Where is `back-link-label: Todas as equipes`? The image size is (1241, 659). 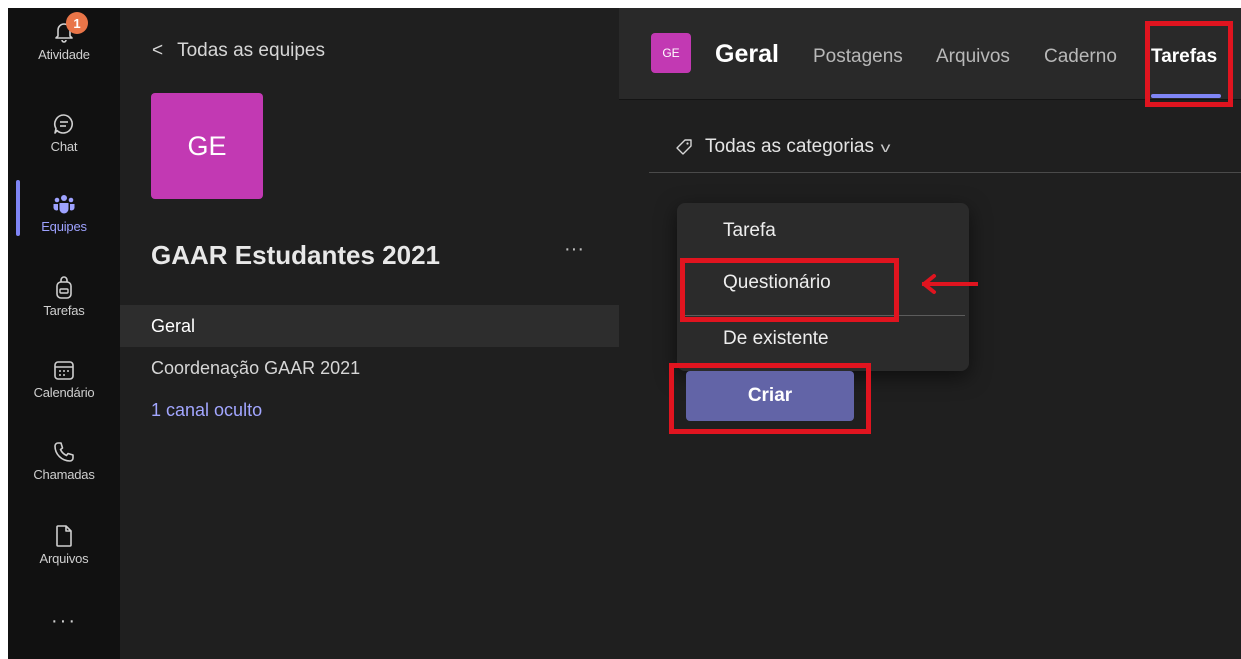
back-link-label: Todas as equipes is located at coordinates (251, 50).